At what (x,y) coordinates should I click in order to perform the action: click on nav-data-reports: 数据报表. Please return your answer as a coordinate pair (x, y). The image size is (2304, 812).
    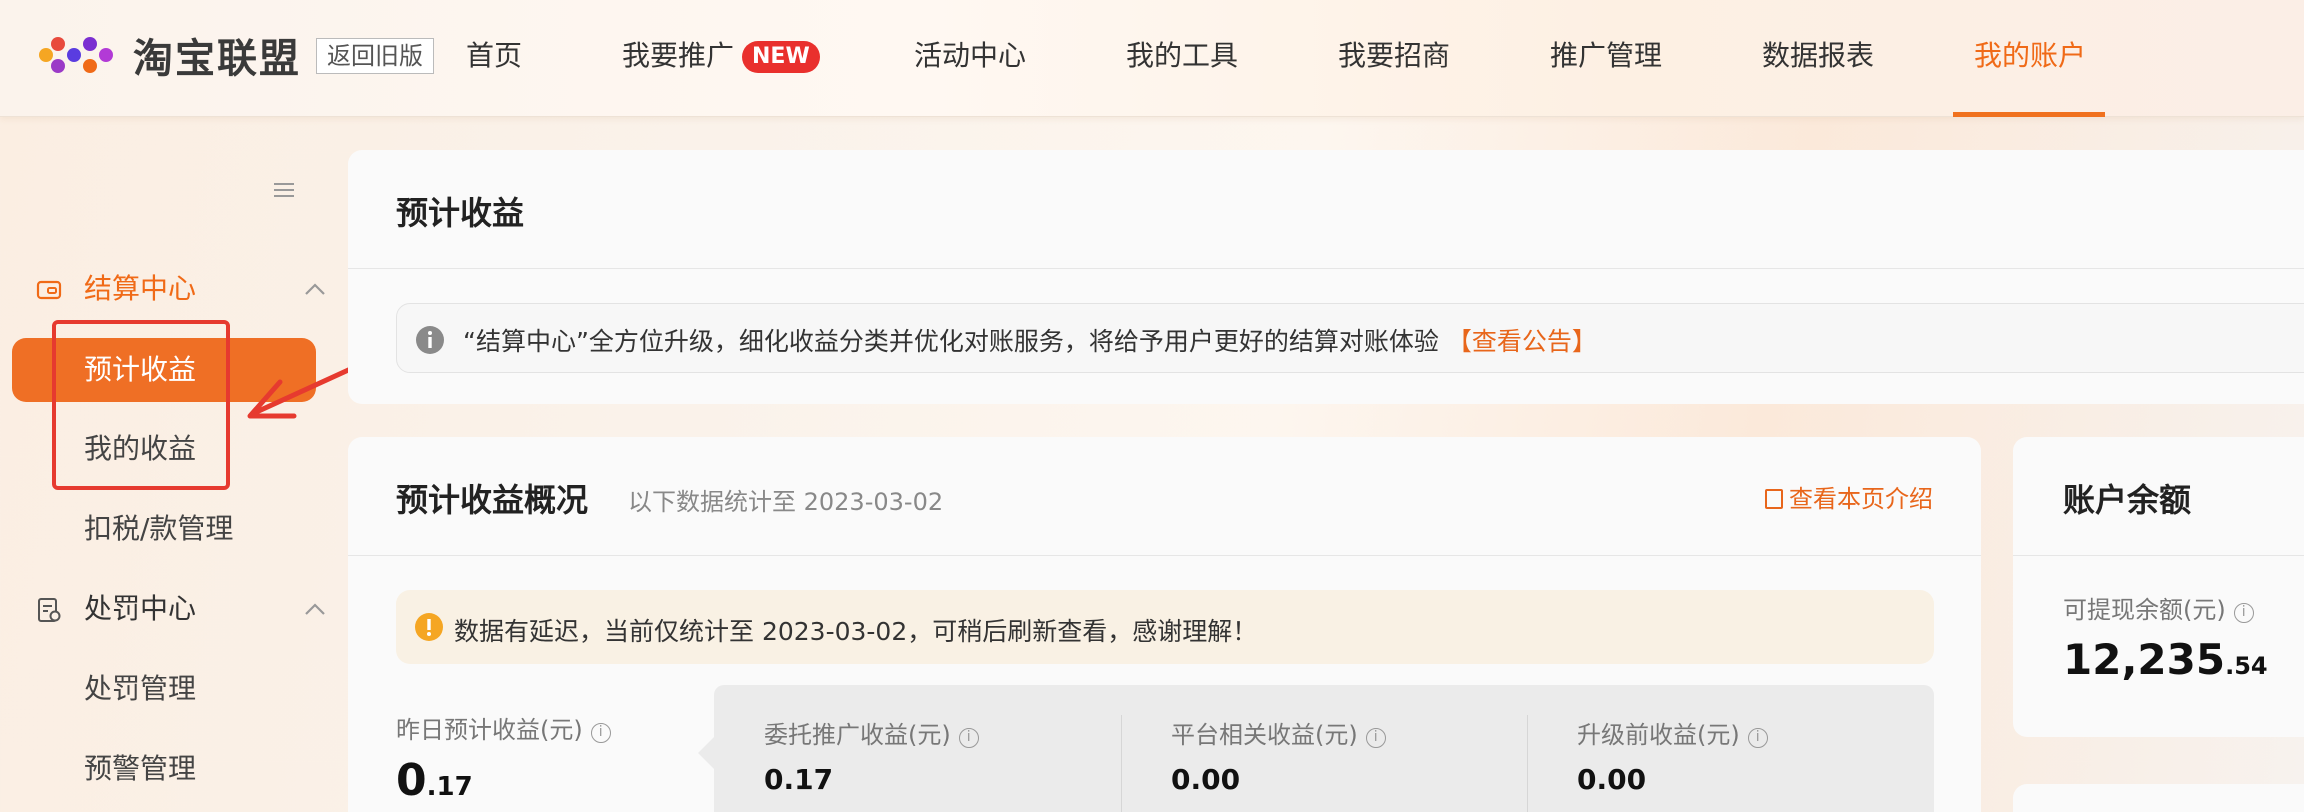
    Looking at the image, I should click on (1818, 56).